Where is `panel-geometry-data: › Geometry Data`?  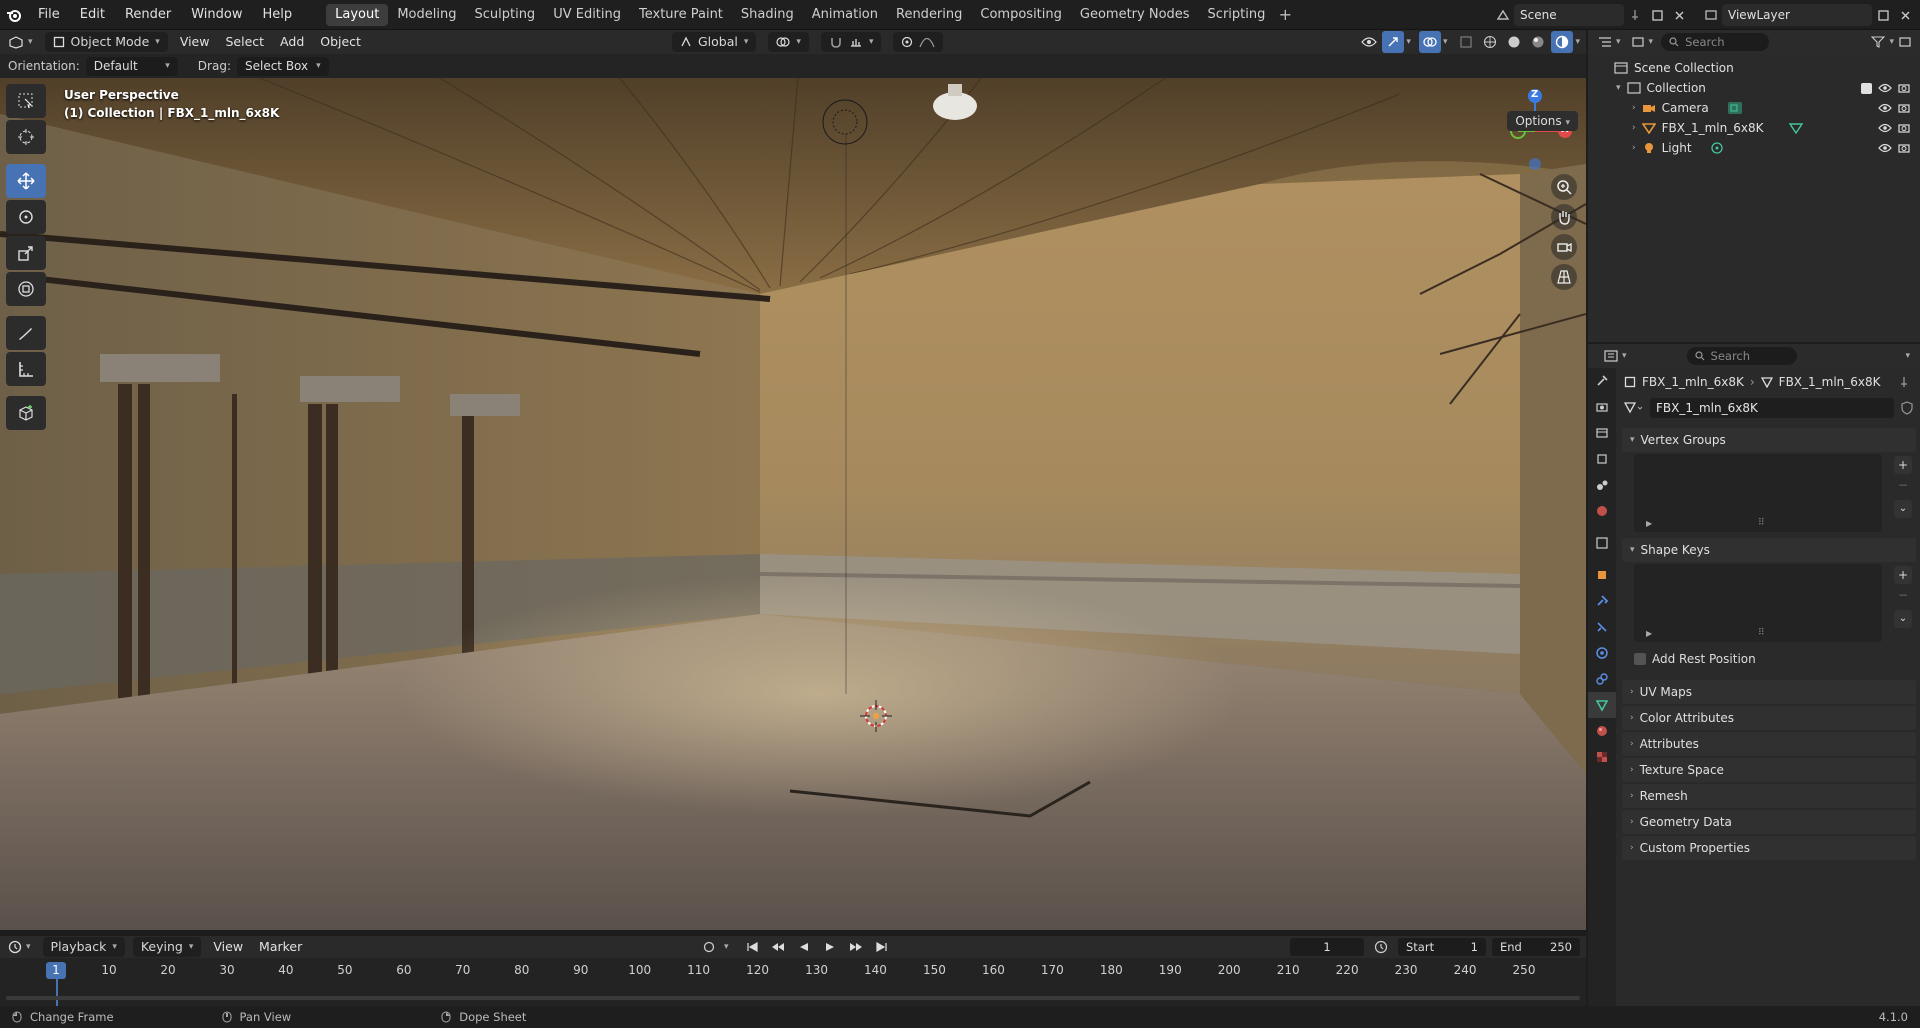
panel-geometry-data: › Geometry Data is located at coordinates (1769, 822).